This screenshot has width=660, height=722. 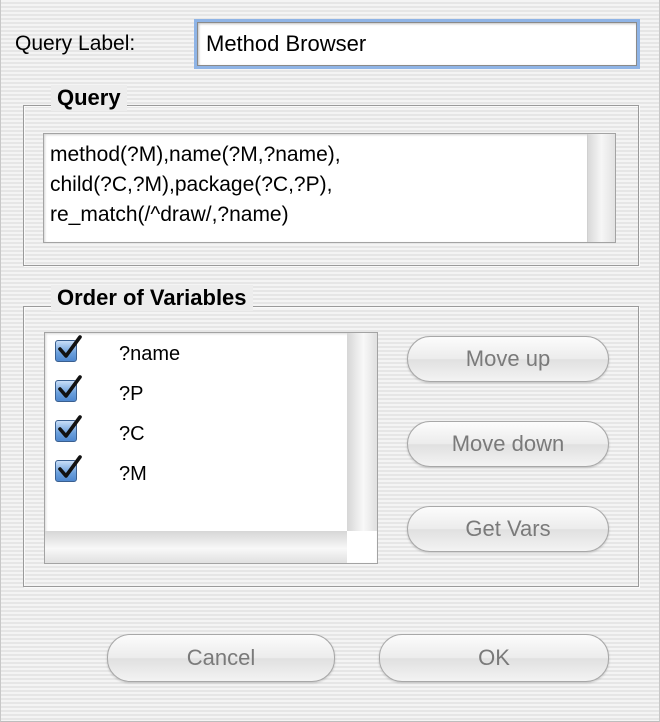 I want to click on variable-item: ?name, so click(x=195, y=355).